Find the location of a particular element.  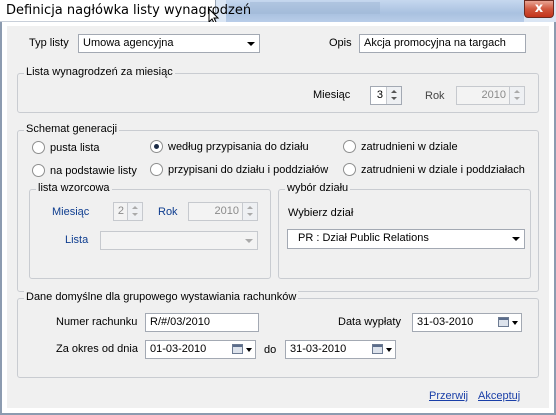

data-wyplaty-picker: 31-03-2010 is located at coordinates (467, 322).